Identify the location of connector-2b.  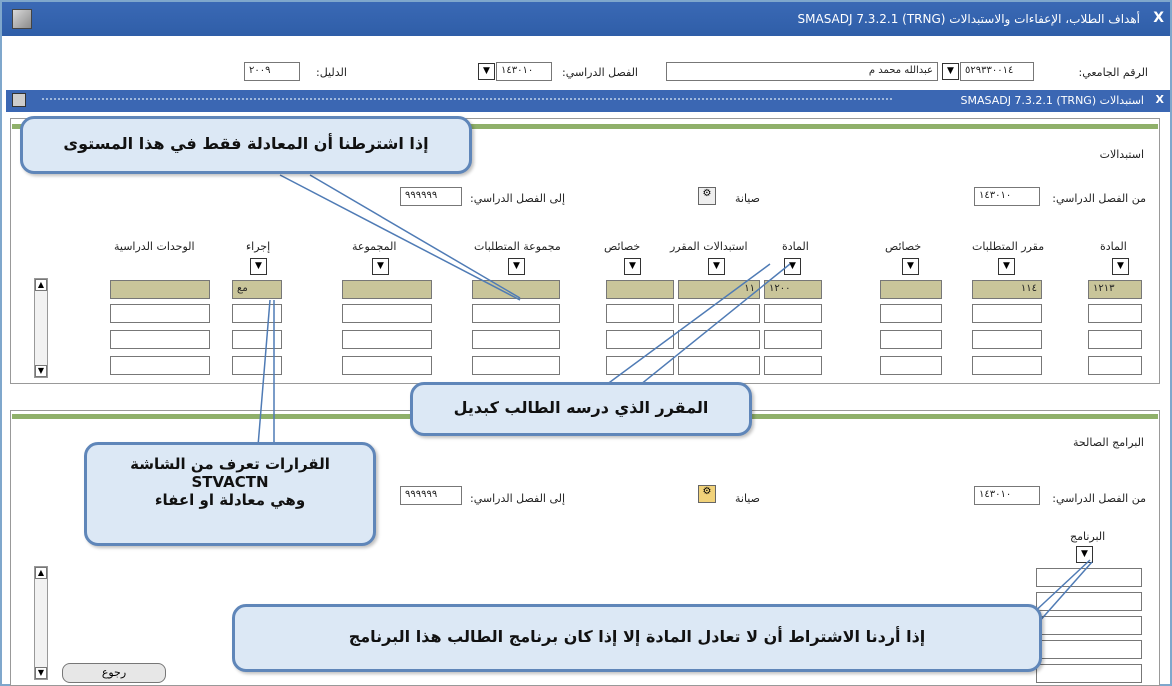
(715, 324).